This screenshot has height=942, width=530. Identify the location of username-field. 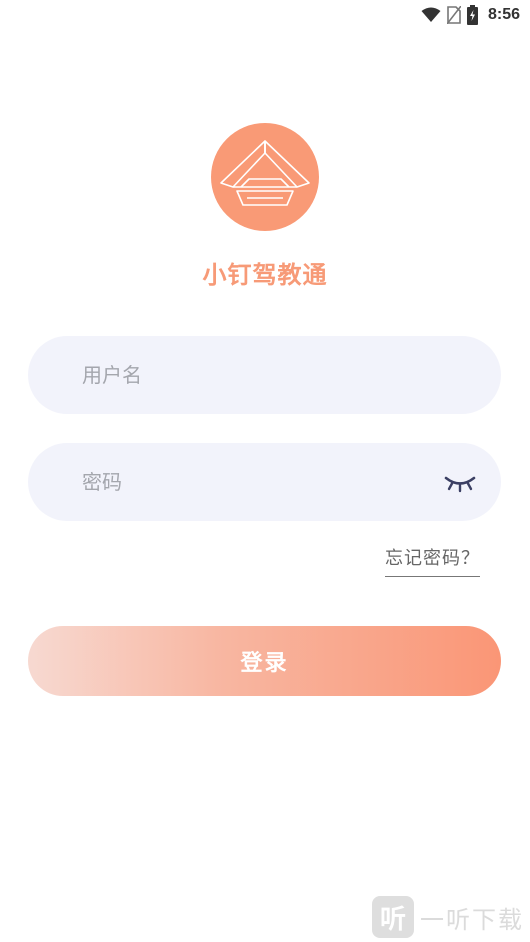
(264, 375).